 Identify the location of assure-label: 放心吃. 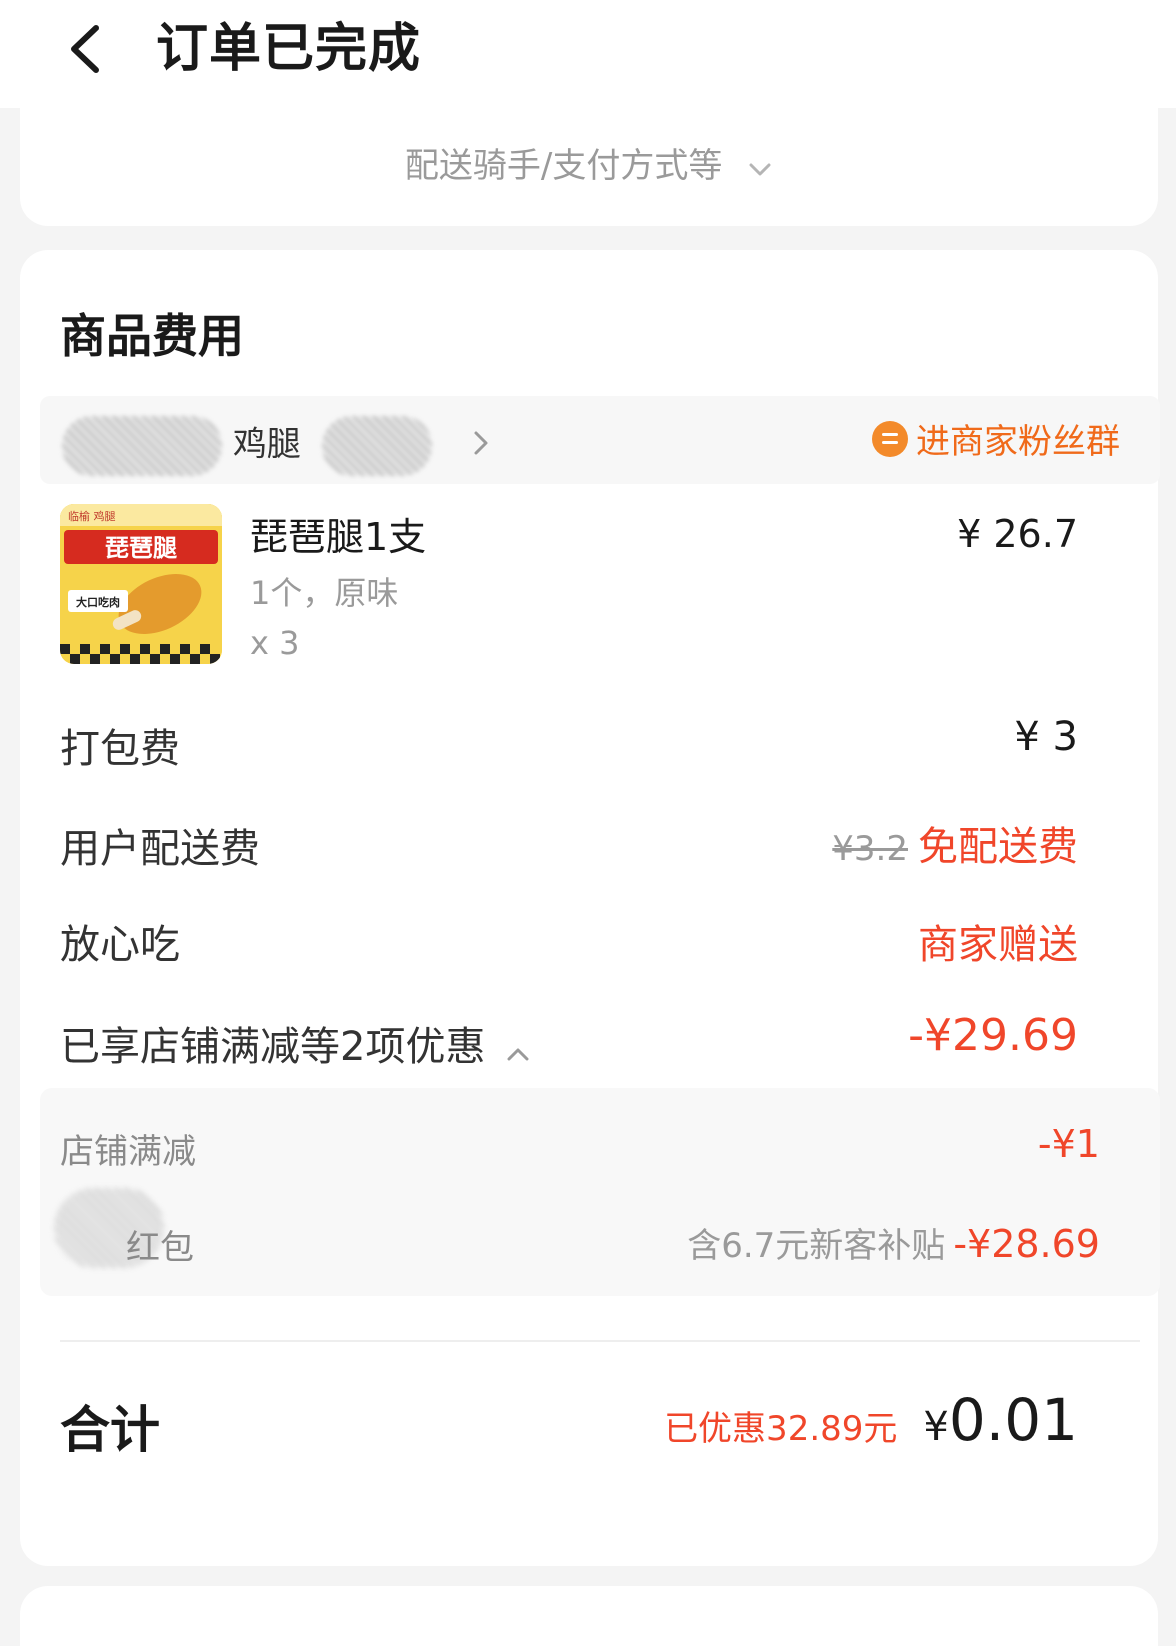
(120, 945).